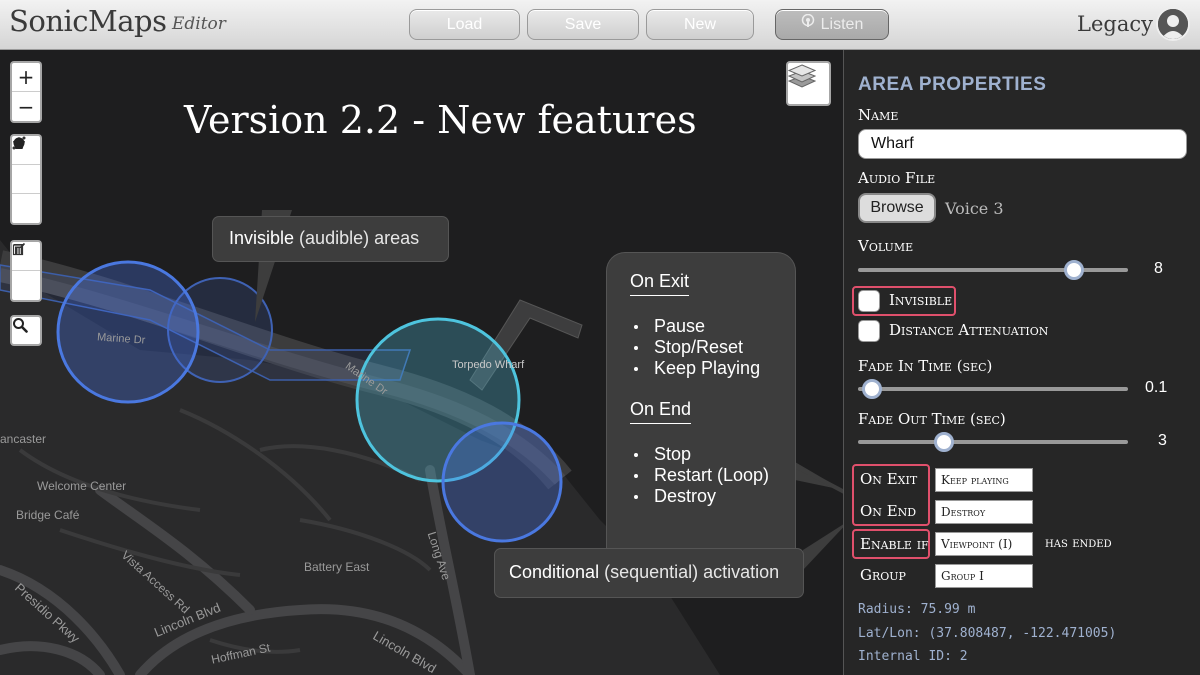 This screenshot has height=675, width=1200. I want to click on on-exit-heading: On Exit, so click(660, 283).